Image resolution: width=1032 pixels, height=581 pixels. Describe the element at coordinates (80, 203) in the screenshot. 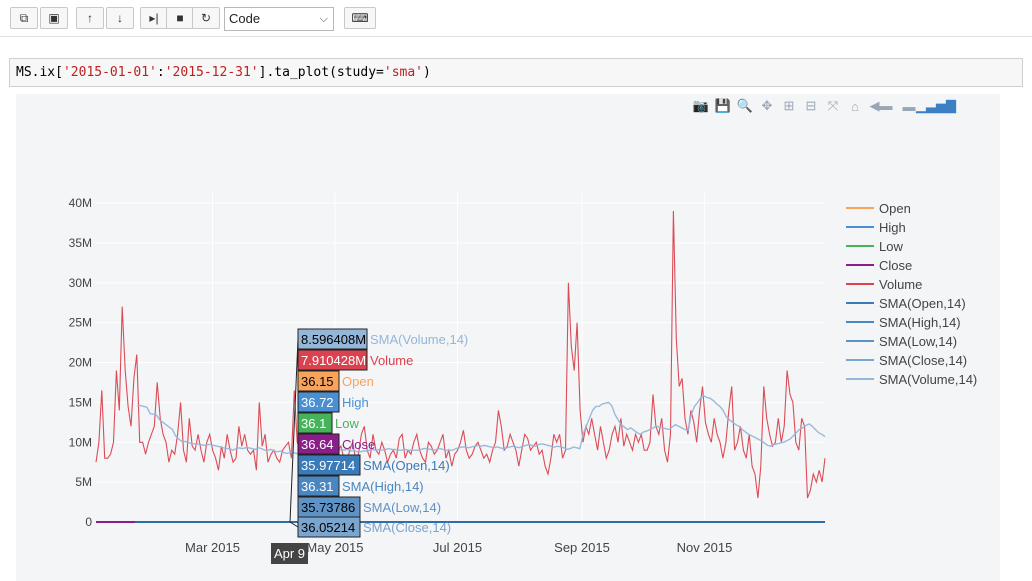

I see `y-tick-label: 40M` at that location.